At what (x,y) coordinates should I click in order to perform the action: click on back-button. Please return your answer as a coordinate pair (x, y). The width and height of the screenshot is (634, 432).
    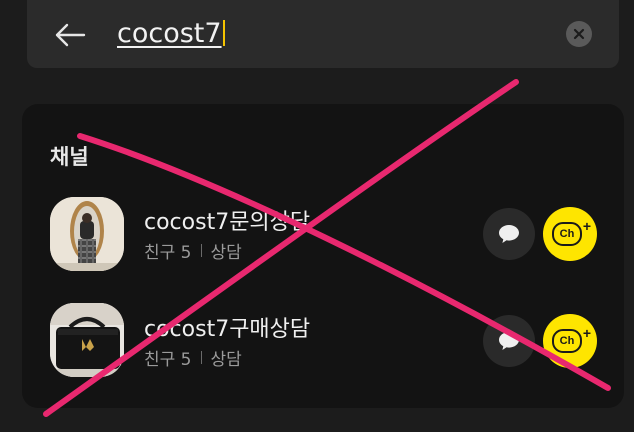
    Looking at the image, I should click on (70, 35).